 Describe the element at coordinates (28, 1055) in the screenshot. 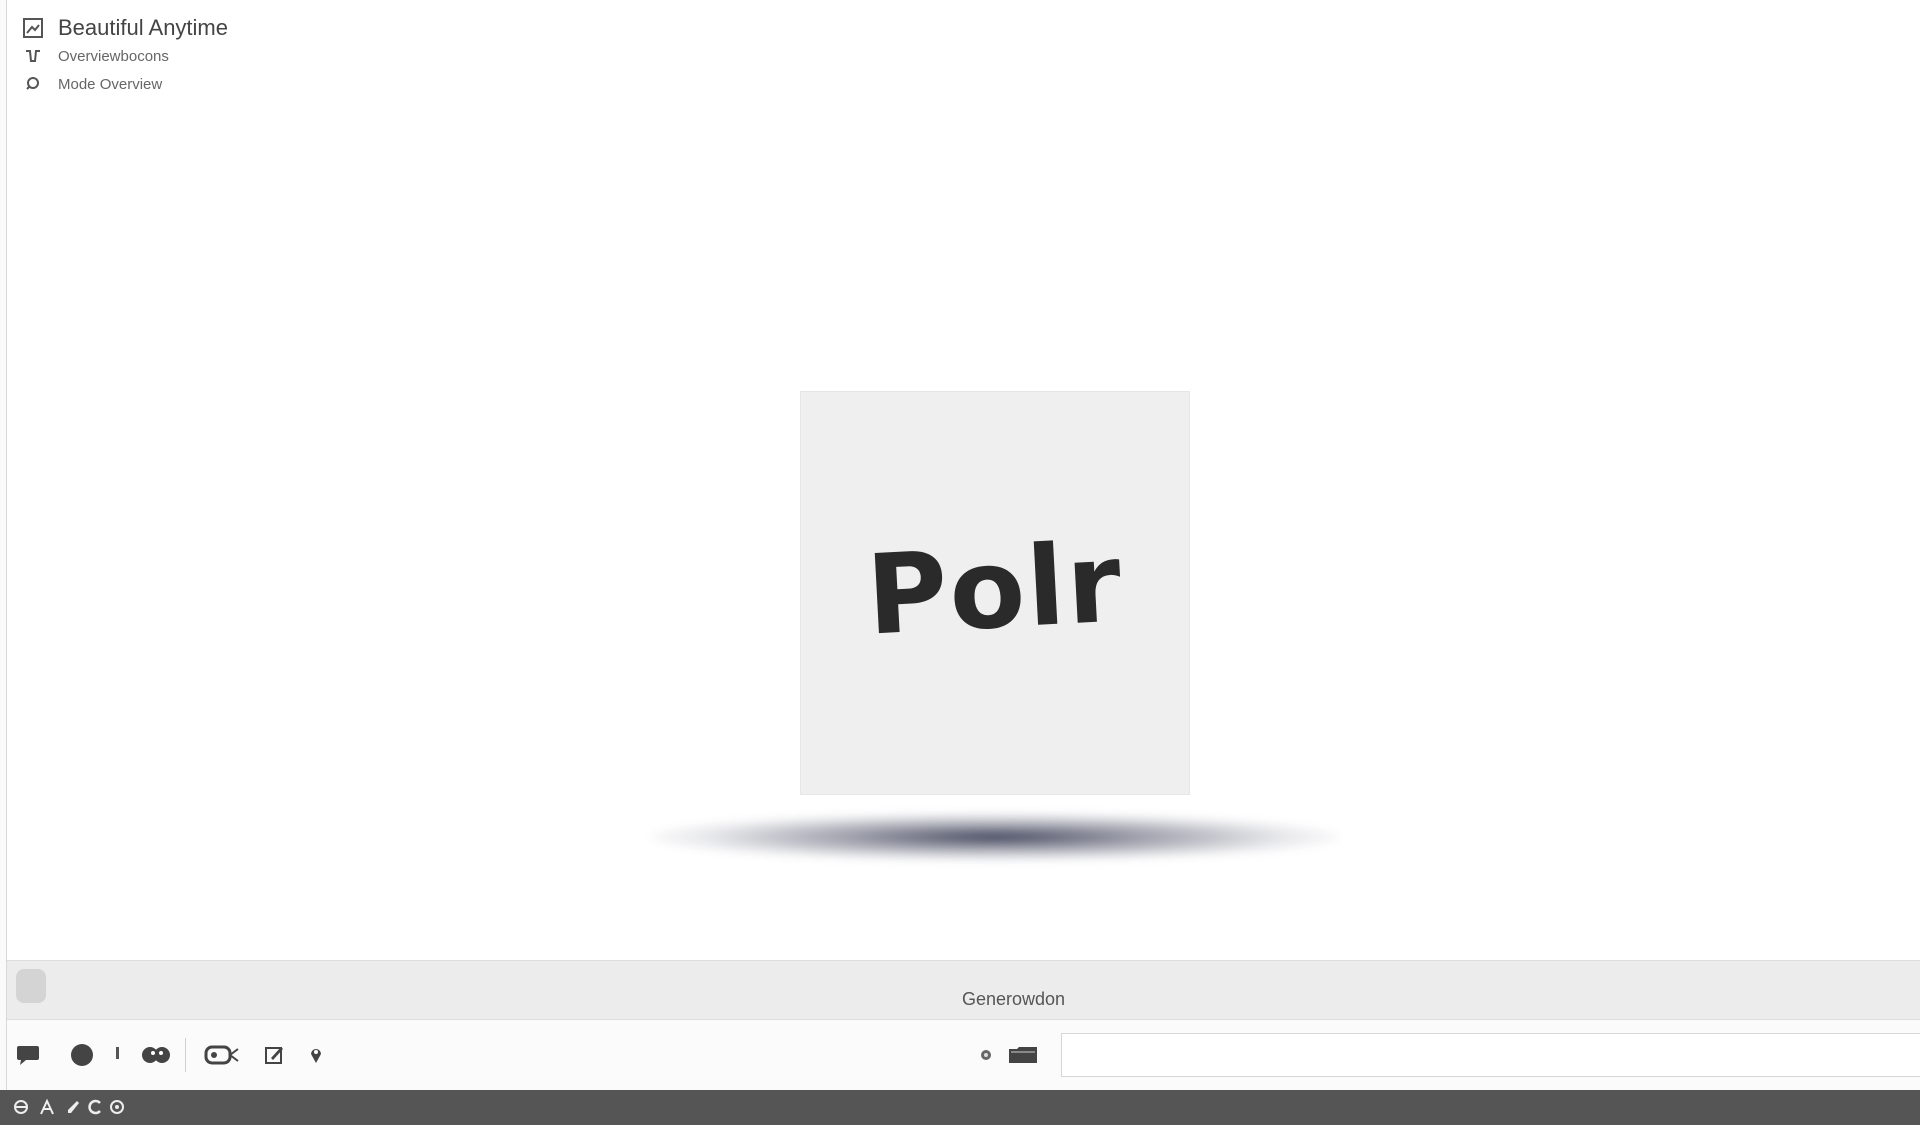

I see `speech-bubble-icon` at that location.